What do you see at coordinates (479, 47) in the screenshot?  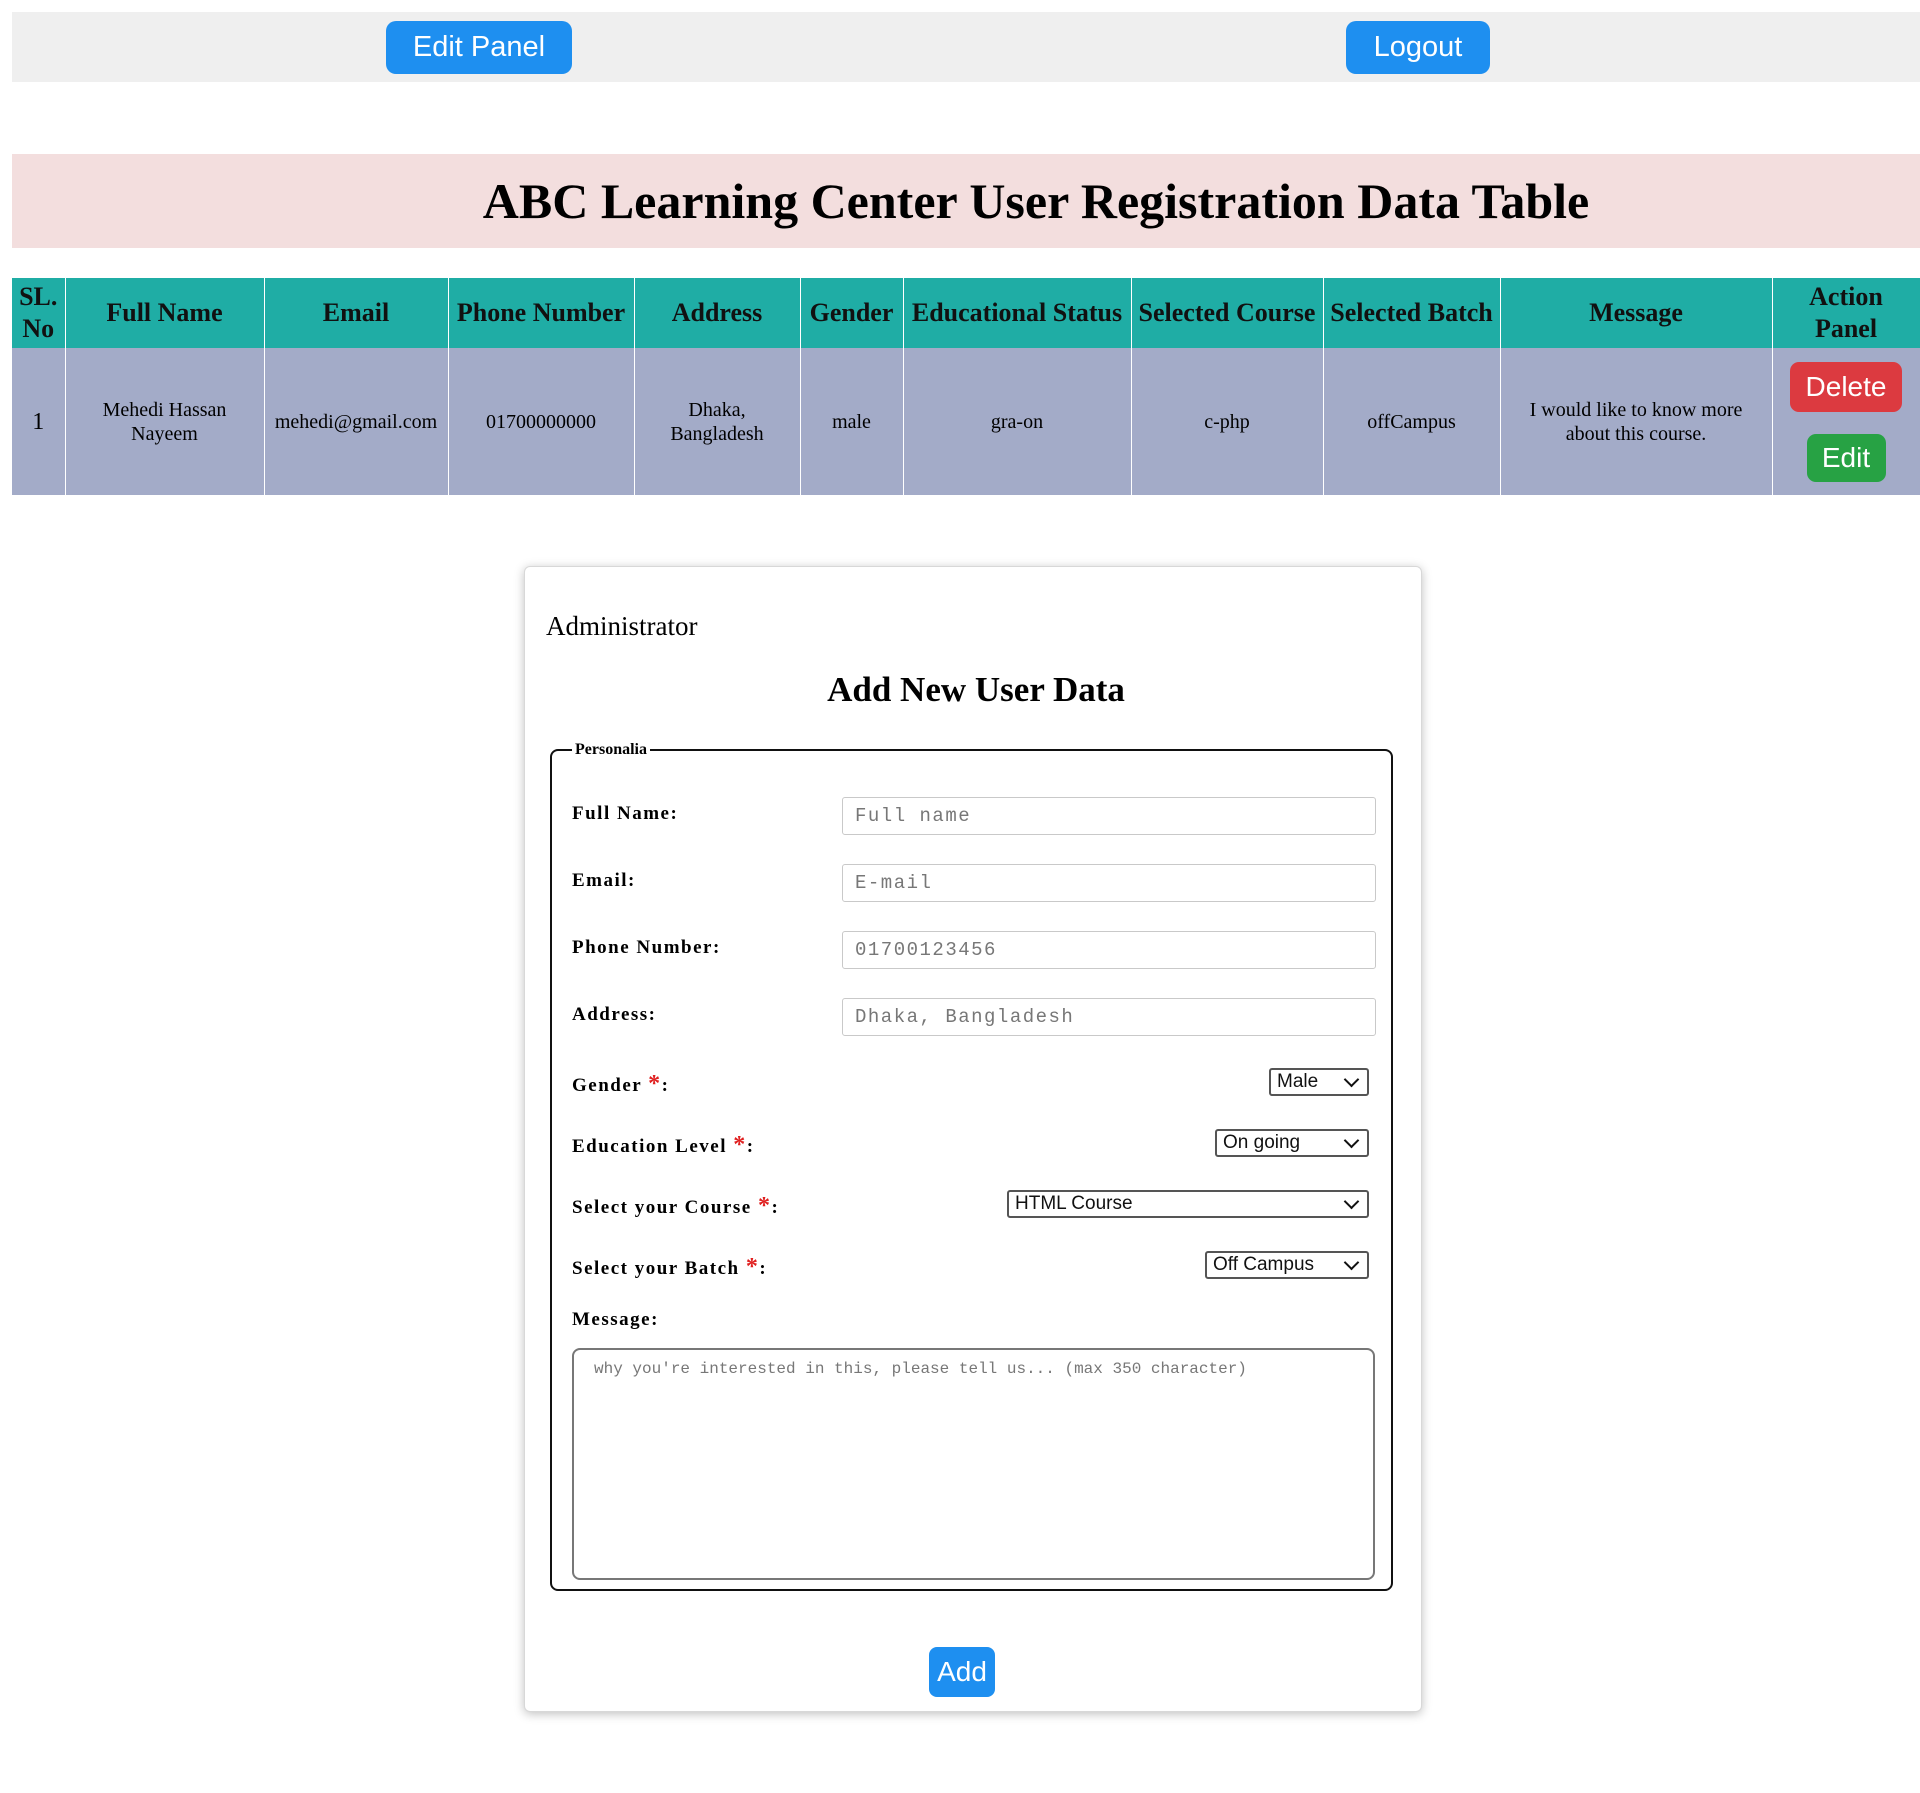 I see `edit-panel-button: Edit Panel` at bounding box center [479, 47].